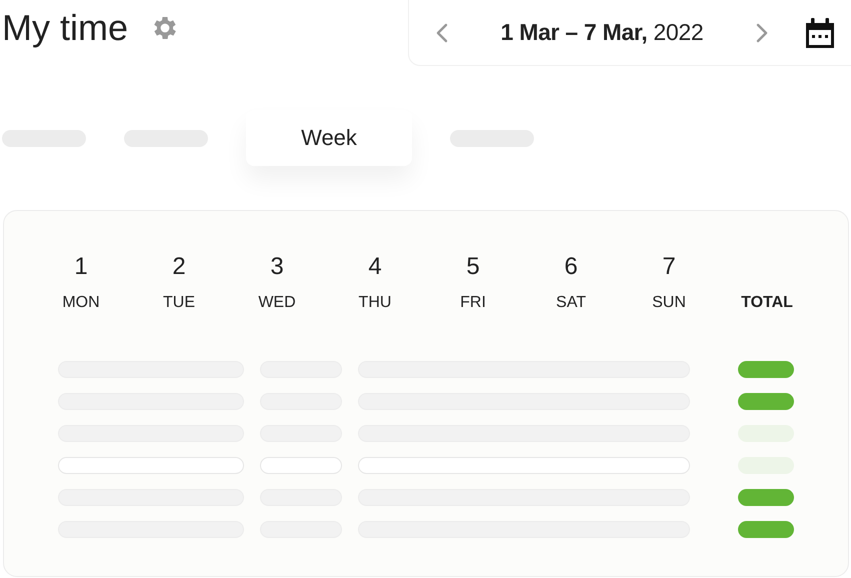 Image resolution: width=851 pixels, height=578 pixels. I want to click on day-number: 7, so click(669, 267).